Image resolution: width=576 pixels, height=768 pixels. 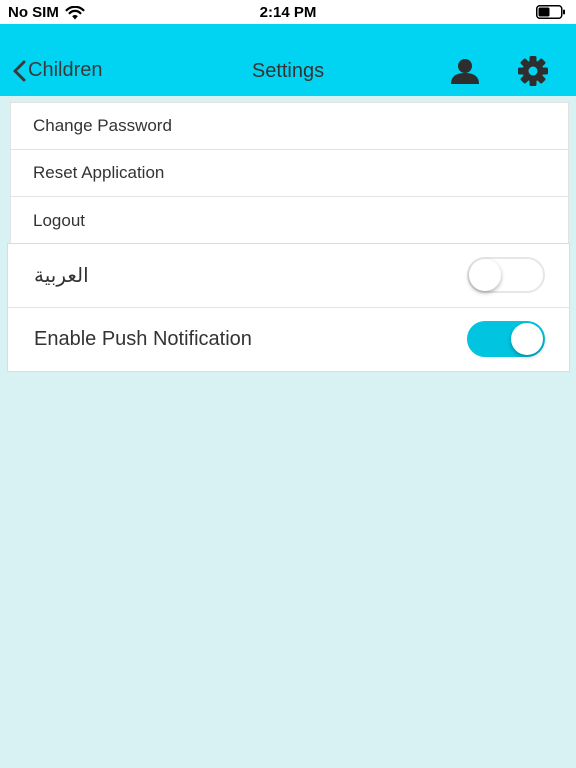 What do you see at coordinates (289, 126) in the screenshot?
I see `change-password-item: Change Password` at bounding box center [289, 126].